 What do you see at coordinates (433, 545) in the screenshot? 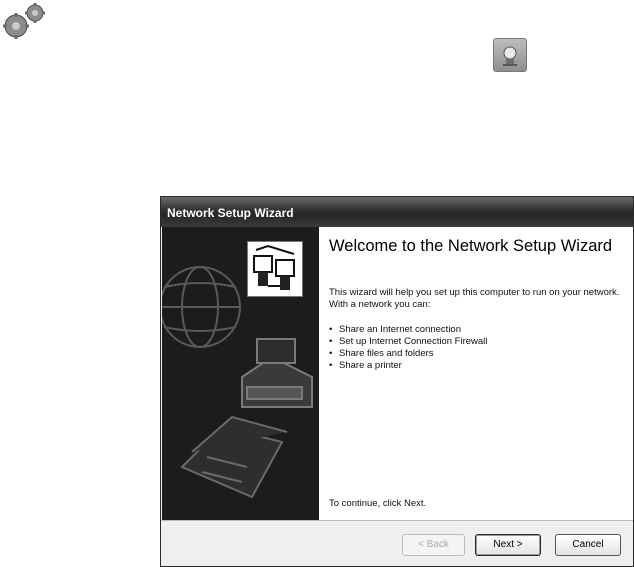
I see `back-button: < Back` at bounding box center [433, 545].